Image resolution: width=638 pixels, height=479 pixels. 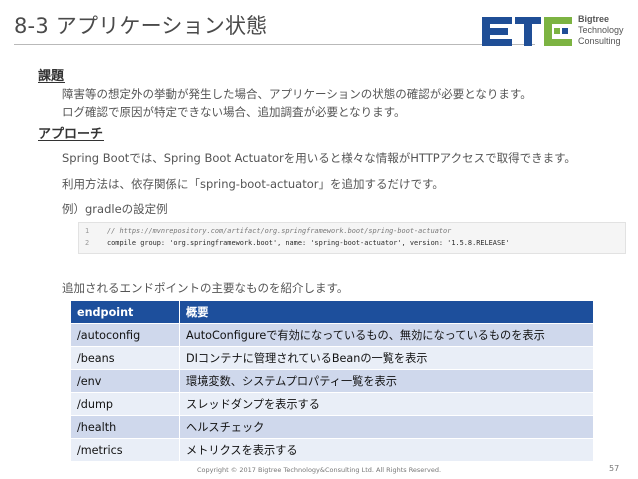 What do you see at coordinates (71, 140) in the screenshot?
I see `heading-approach-underline` at bounding box center [71, 140].